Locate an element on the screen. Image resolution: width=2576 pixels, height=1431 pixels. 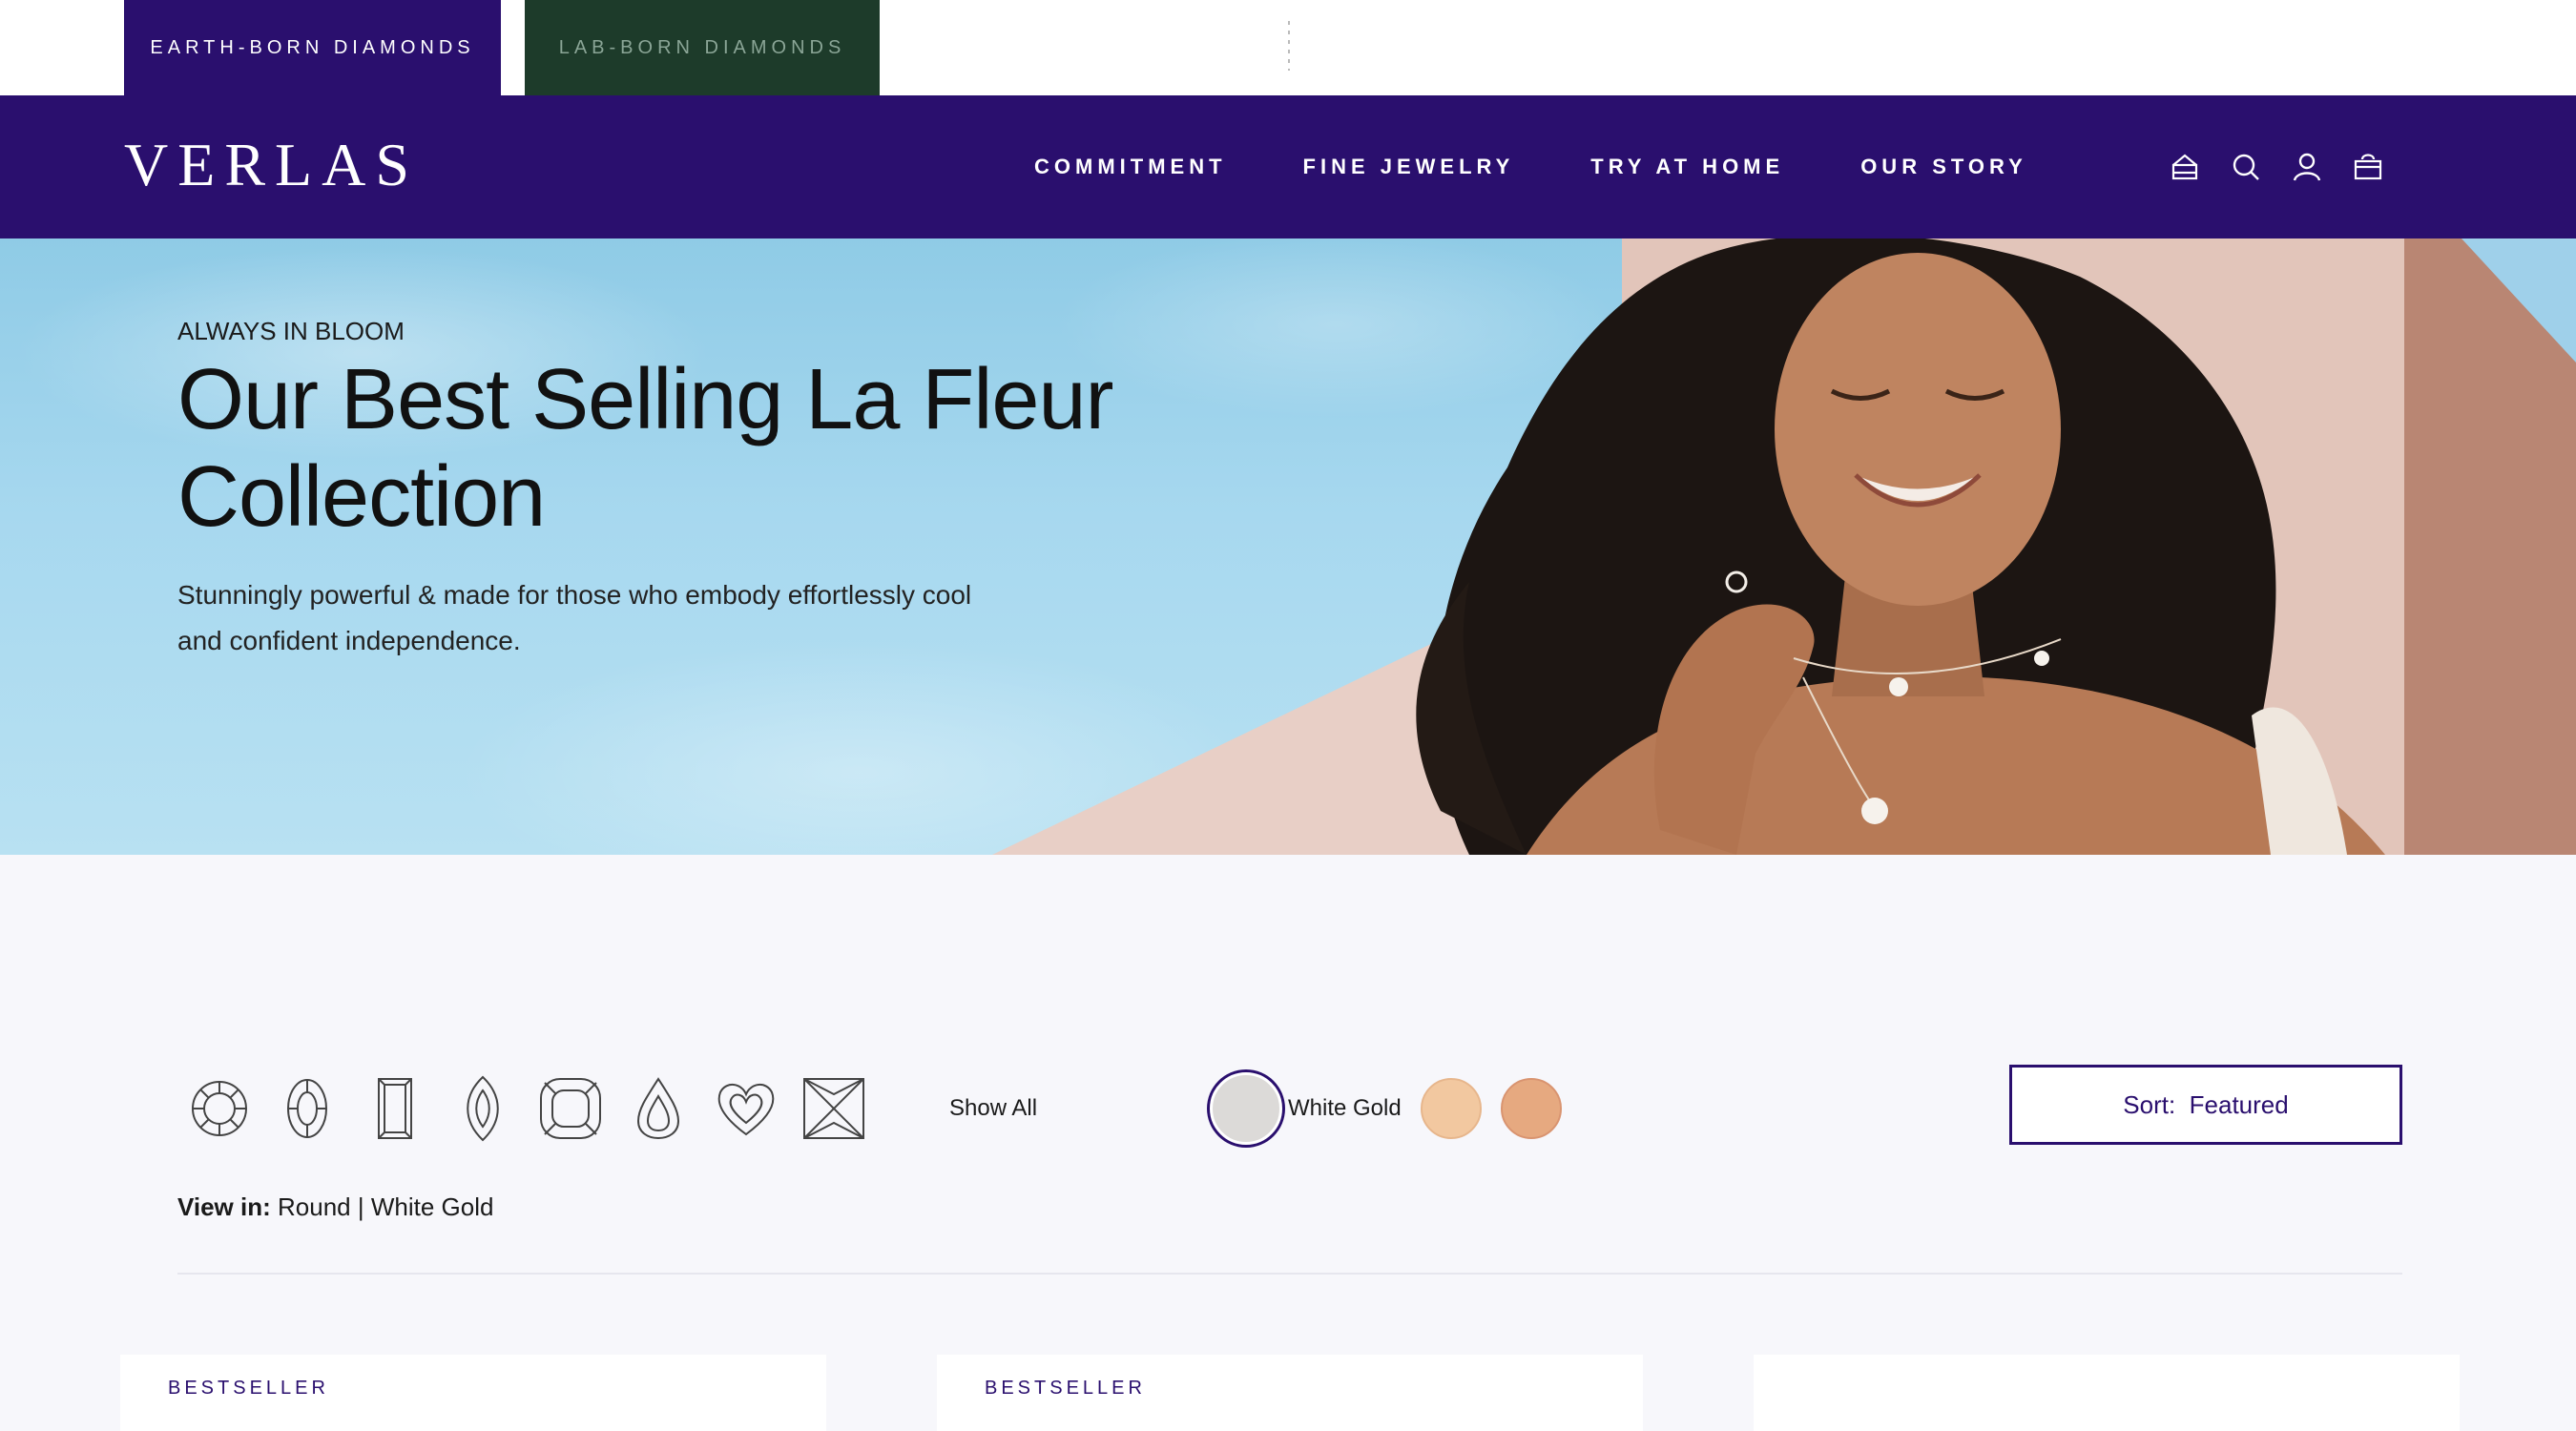
metal-swatch-yellow-gold is located at coordinates (1451, 1108).